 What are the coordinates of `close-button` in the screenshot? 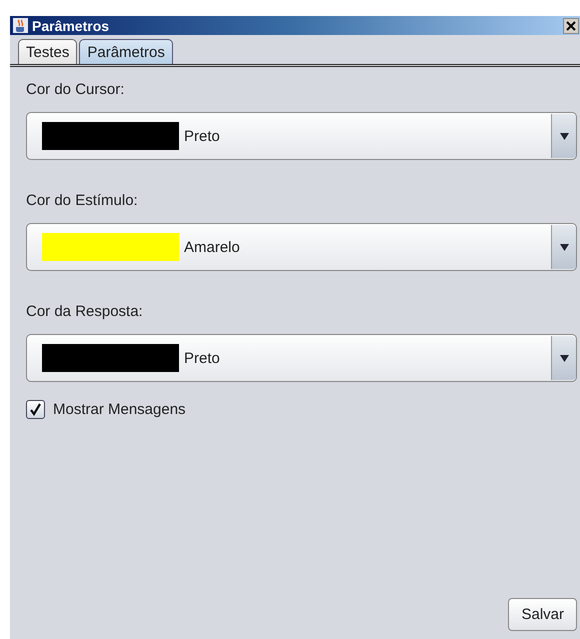 It's located at (571, 26).